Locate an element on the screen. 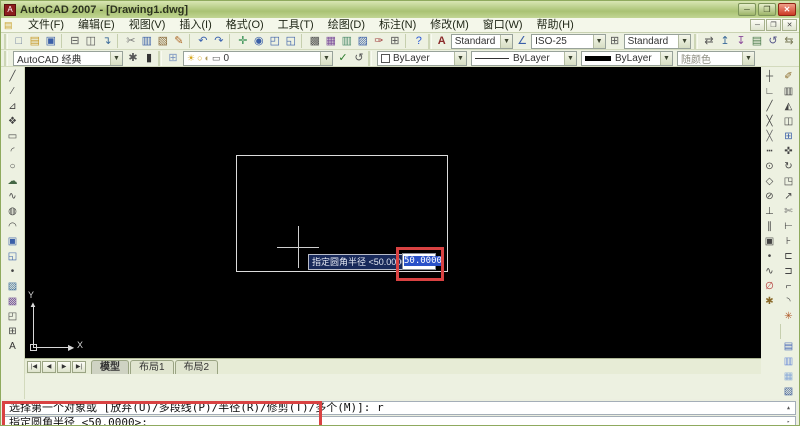 This screenshot has width=800, height=426. revision-cloud-icon: ☁ is located at coordinates (12, 181).